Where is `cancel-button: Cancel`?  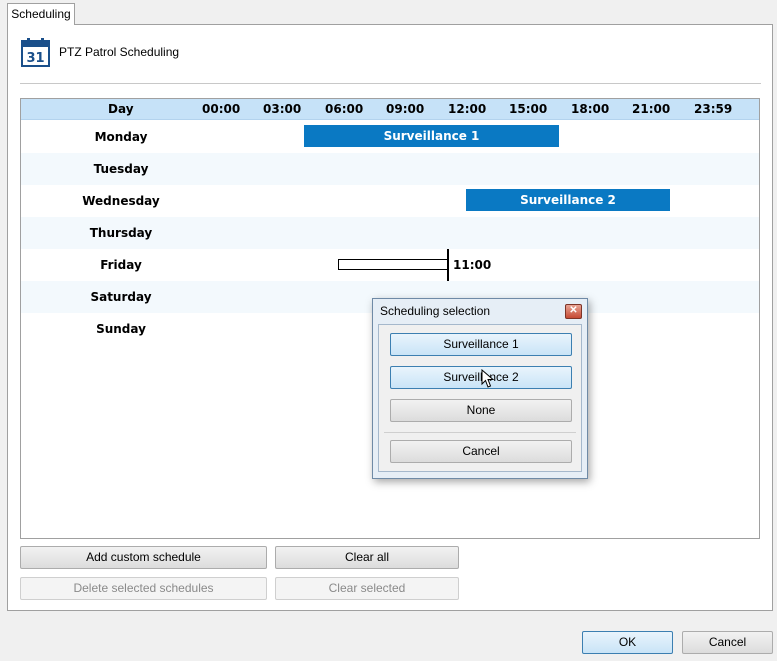
cancel-button: Cancel is located at coordinates (727, 642).